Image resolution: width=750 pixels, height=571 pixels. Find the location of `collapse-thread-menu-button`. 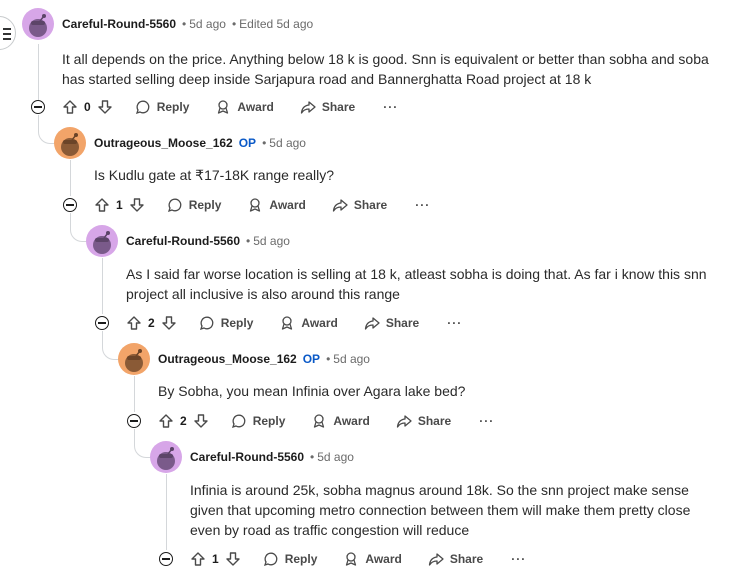

collapse-thread-menu-button is located at coordinates (8, 33).